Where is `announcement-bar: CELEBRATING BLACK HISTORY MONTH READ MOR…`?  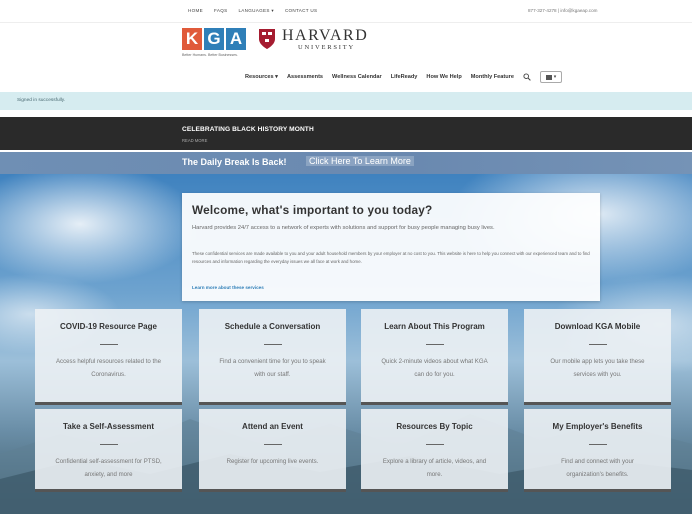
announcement-bar: CELEBRATING BLACK HISTORY MONTH READ MOR… is located at coordinates (346, 133).